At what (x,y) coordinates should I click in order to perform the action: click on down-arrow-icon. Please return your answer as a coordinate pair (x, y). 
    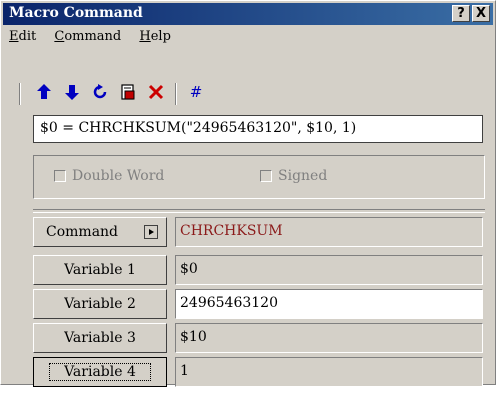
    Looking at the image, I should click on (72, 92).